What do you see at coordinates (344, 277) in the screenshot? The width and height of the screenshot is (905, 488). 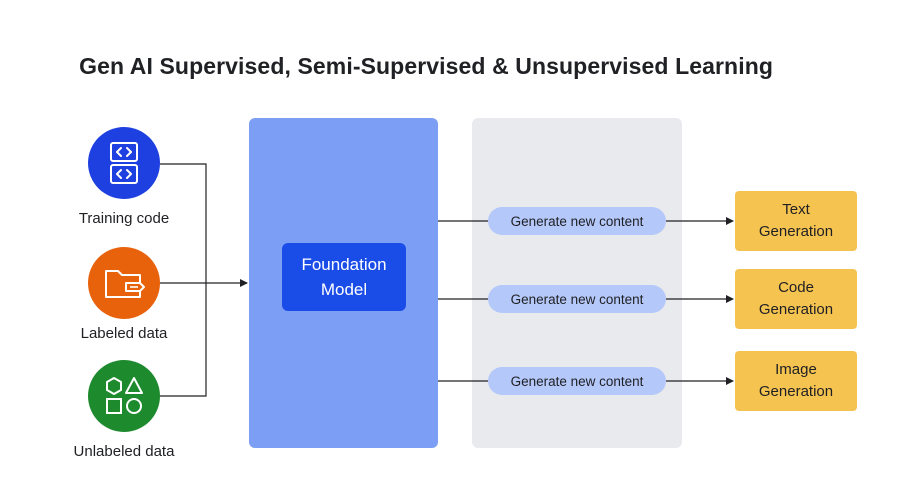 I see `foundation-model-box: Foundation Model` at bounding box center [344, 277].